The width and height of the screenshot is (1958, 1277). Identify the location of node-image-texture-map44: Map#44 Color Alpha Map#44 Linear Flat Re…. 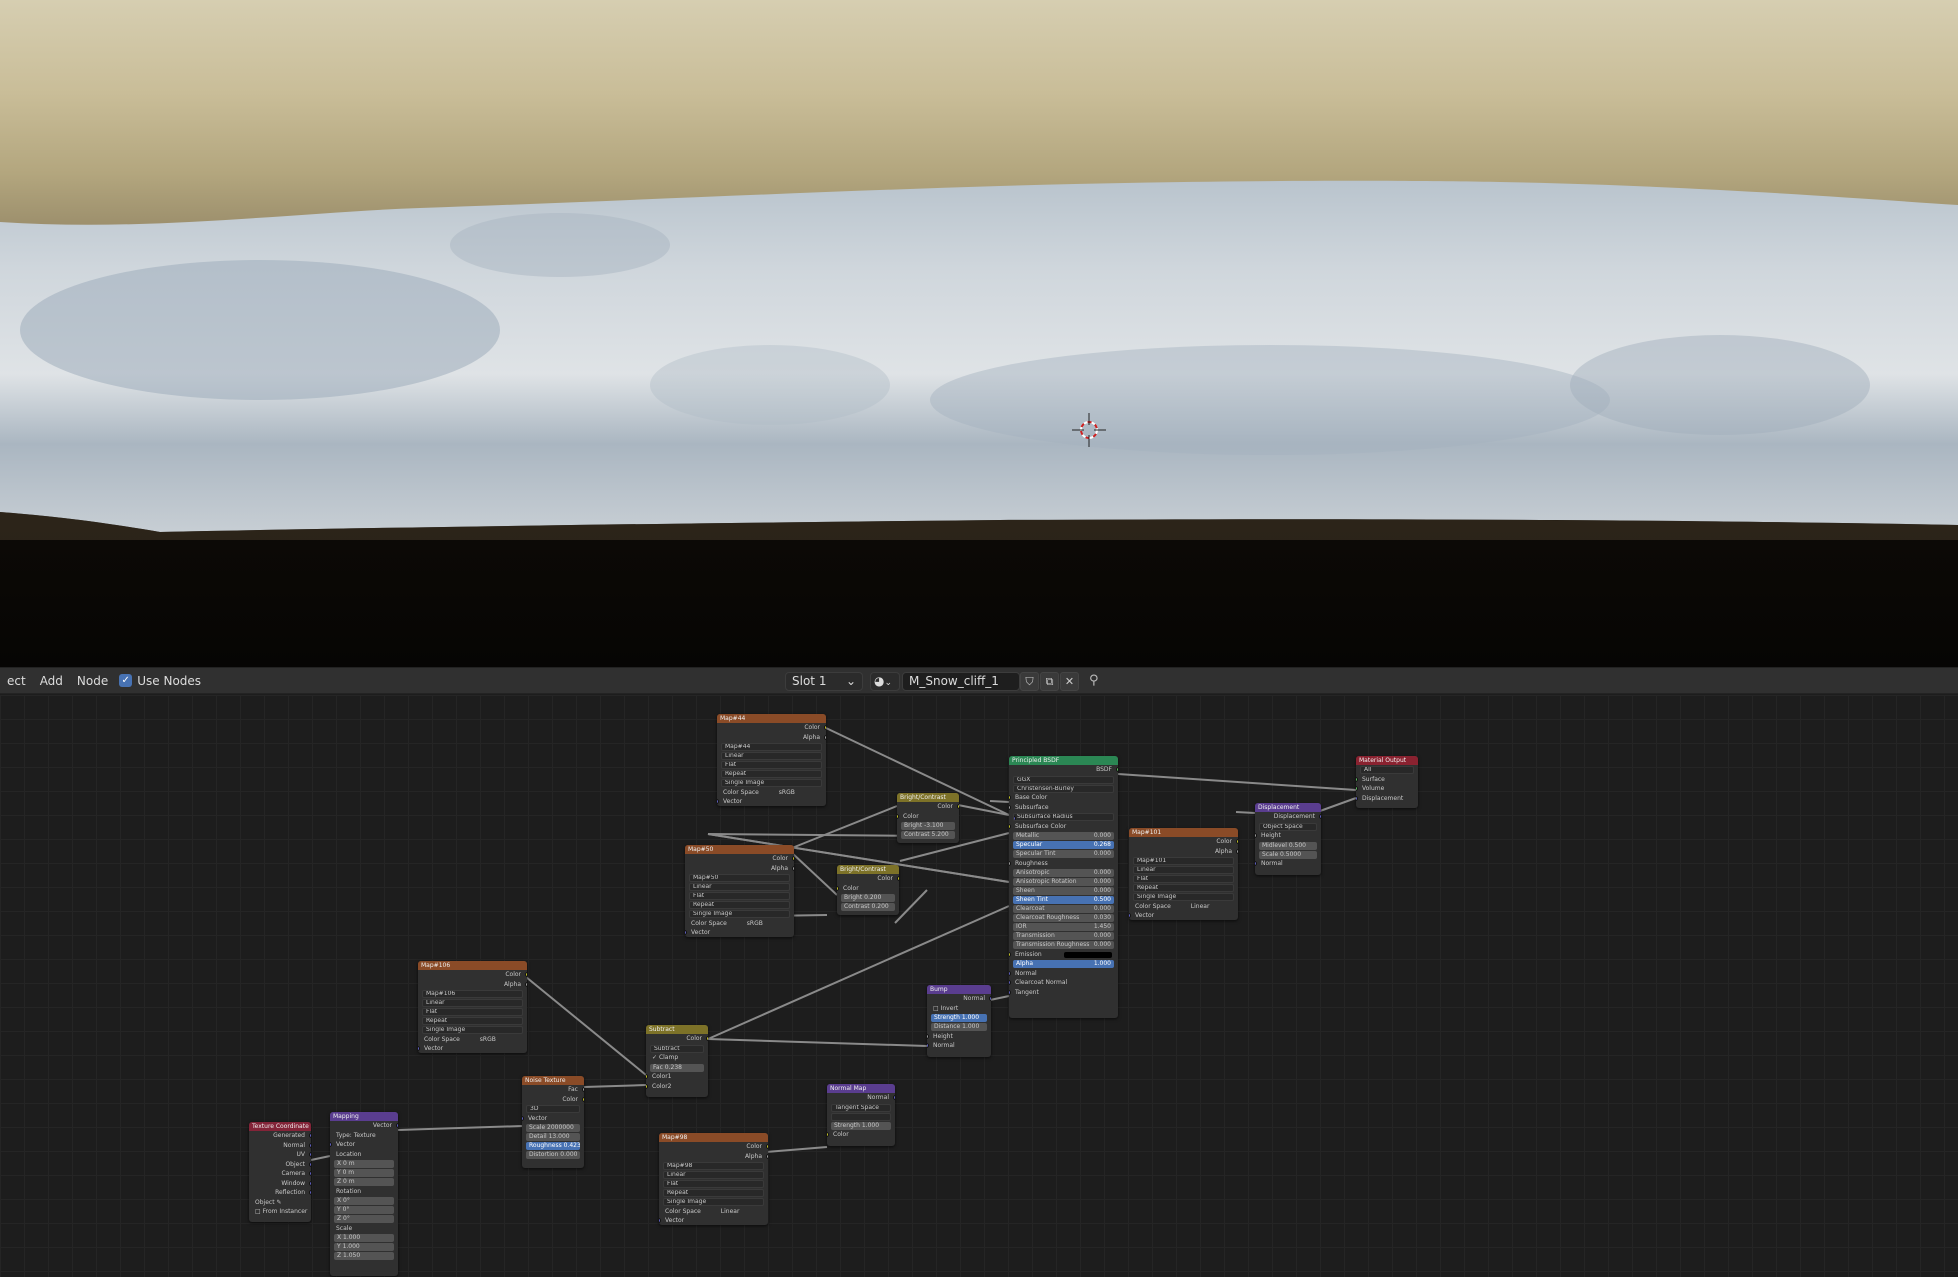
(771, 760).